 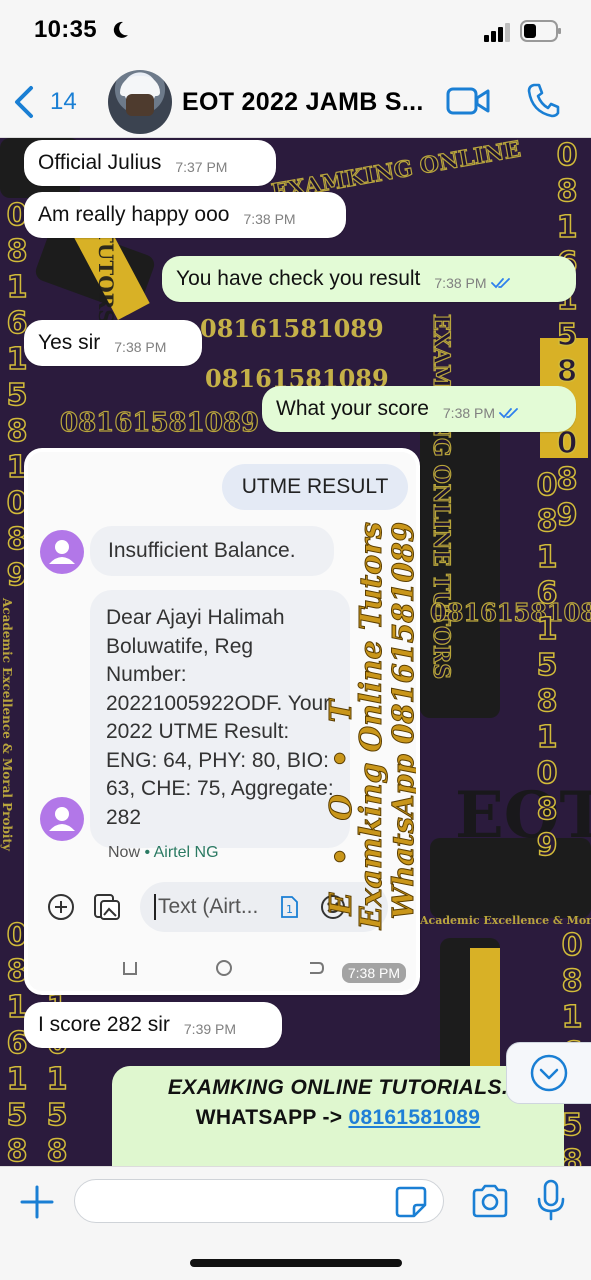 I want to click on message-time: 7:37 PM, so click(x=201, y=167).